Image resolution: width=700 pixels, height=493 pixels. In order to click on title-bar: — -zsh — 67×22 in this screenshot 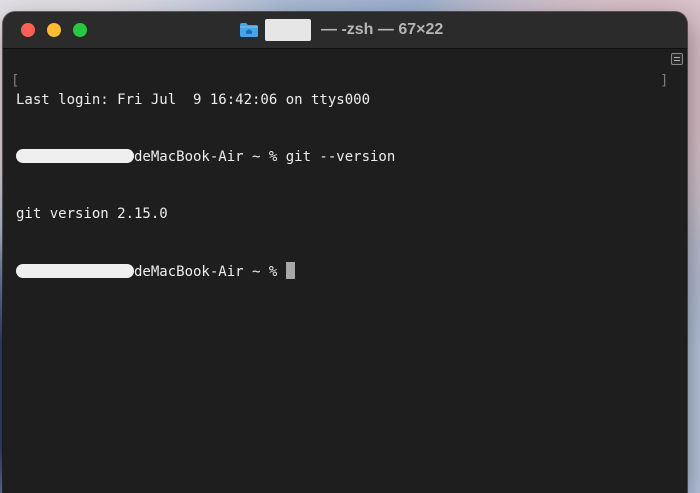, I will do `click(345, 30)`.